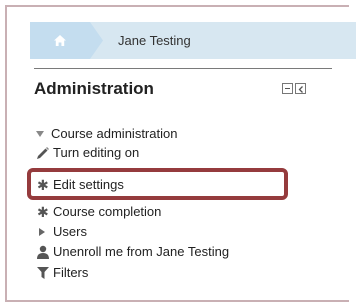 Image resolution: width=356 pixels, height=308 pixels. Describe the element at coordinates (40, 134) in the screenshot. I see `expanded-arrow-icon` at that location.